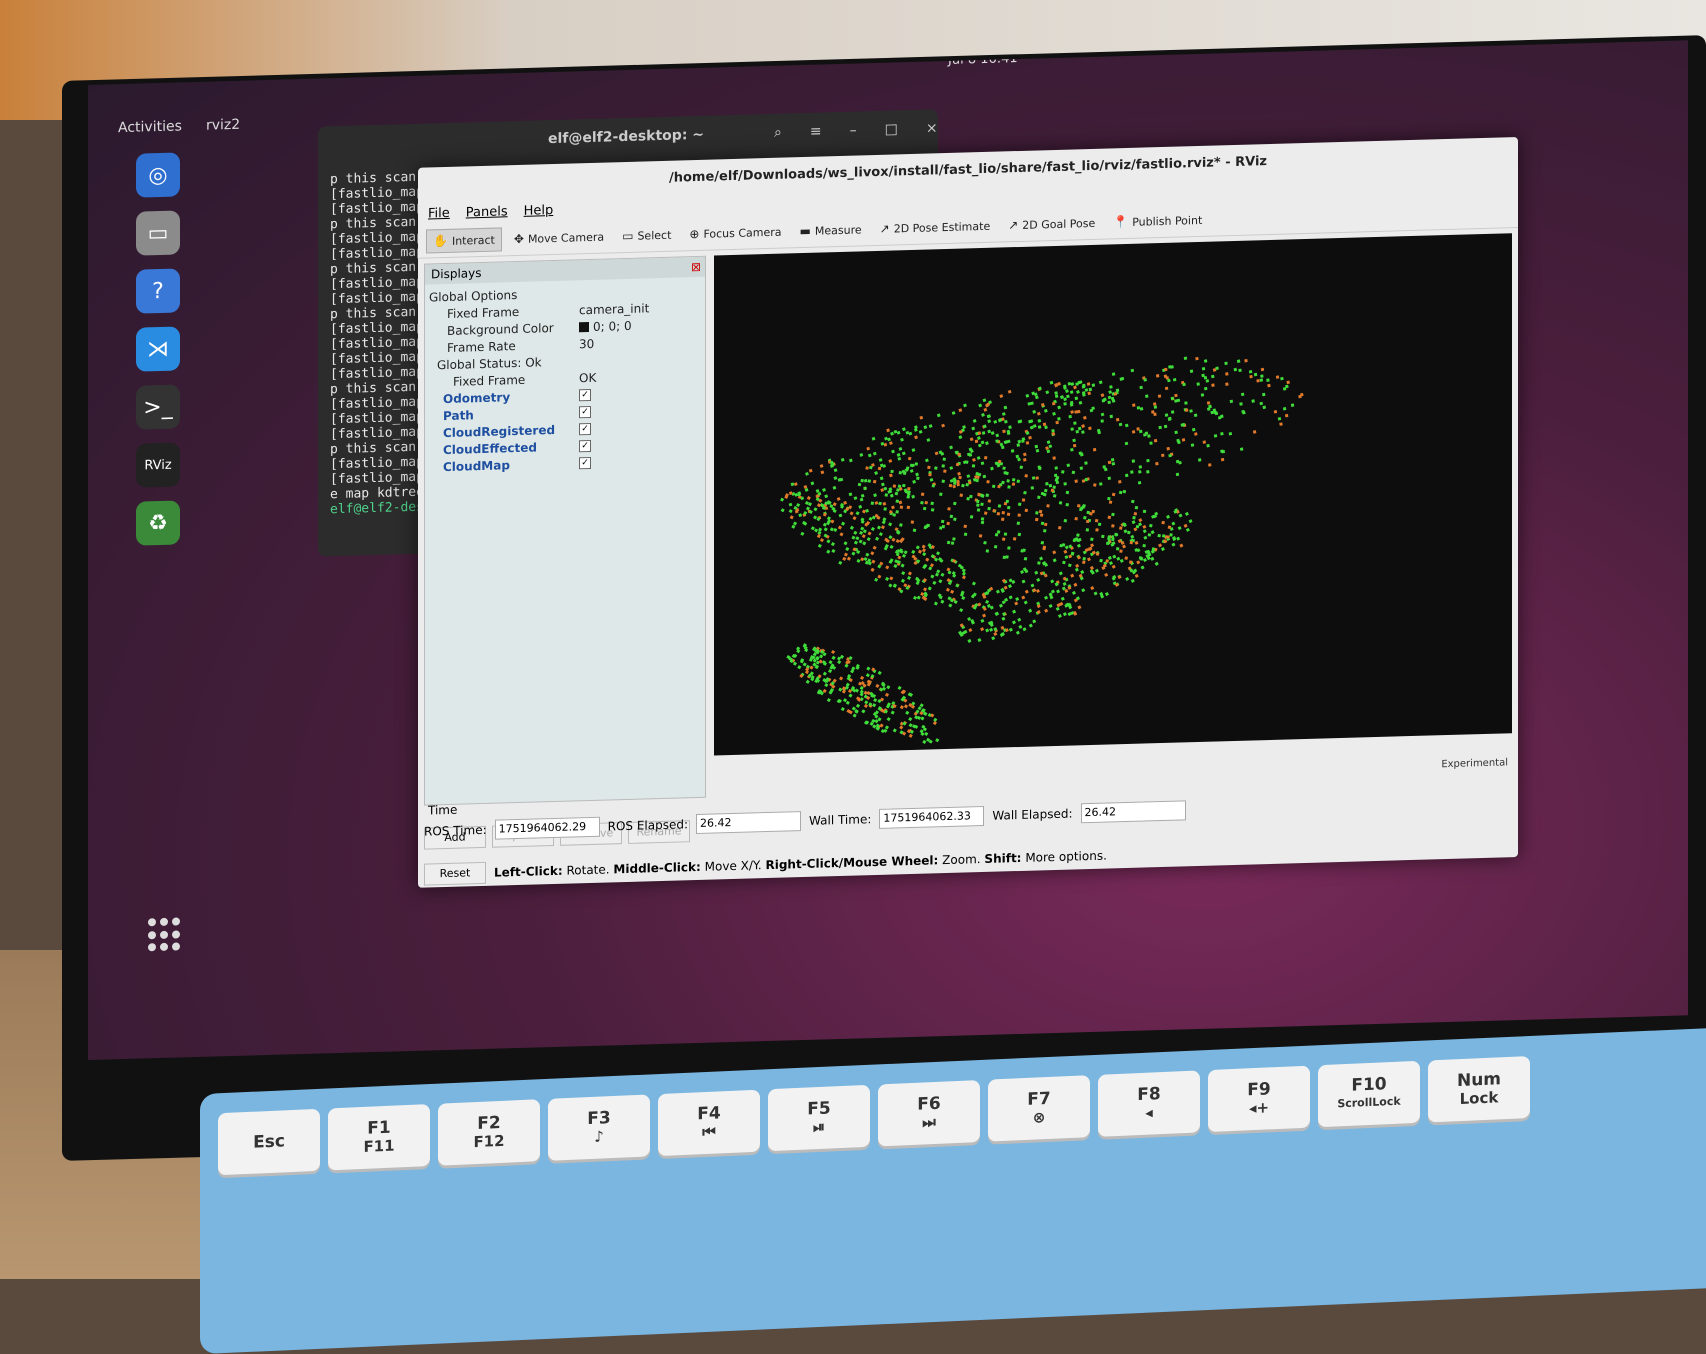 Image resolution: width=1706 pixels, height=1354 pixels. Describe the element at coordinates (599, 1119) in the screenshot. I see `key-label: F3` at that location.